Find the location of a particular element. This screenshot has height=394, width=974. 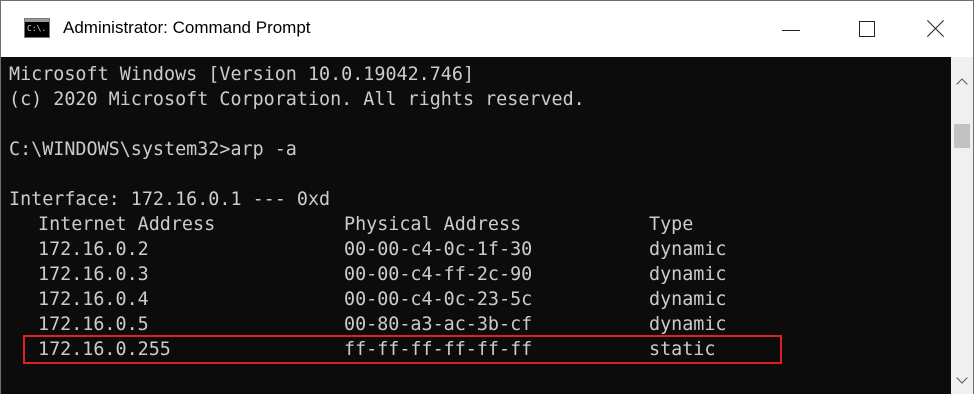

arp-table-row: 172.16.0.2 00-00-c4-0c-1f-30 dynamic is located at coordinates (479, 249).